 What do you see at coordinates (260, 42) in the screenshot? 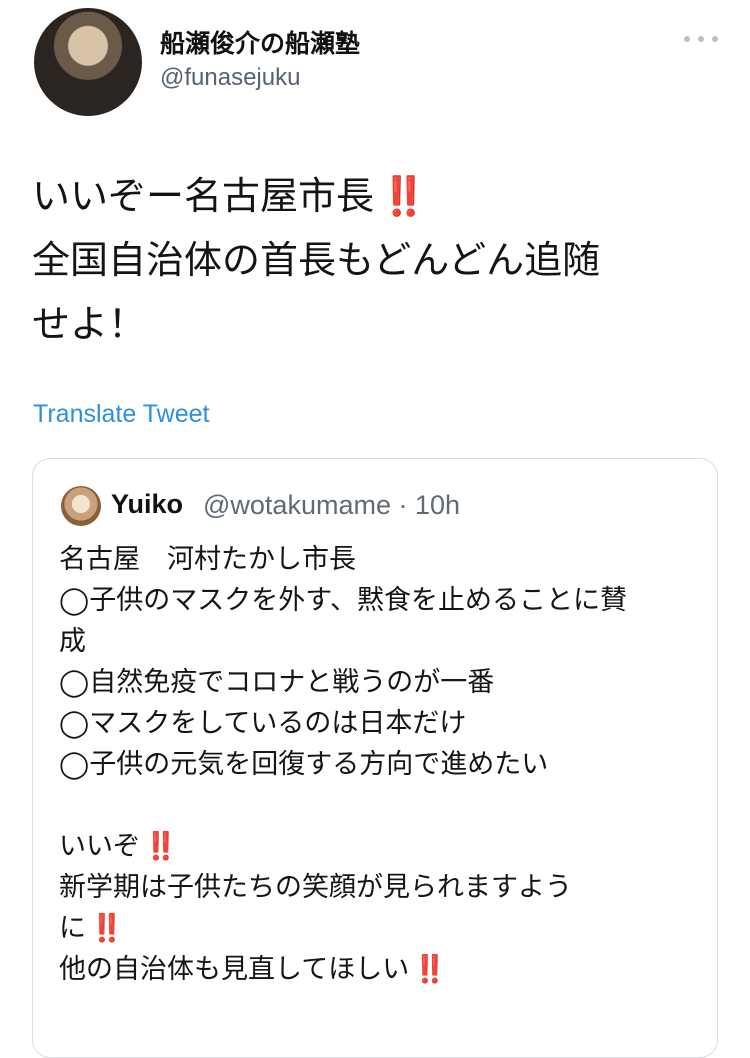
I see `author-display-name: 船瀬俊介の船瀬塾` at bounding box center [260, 42].